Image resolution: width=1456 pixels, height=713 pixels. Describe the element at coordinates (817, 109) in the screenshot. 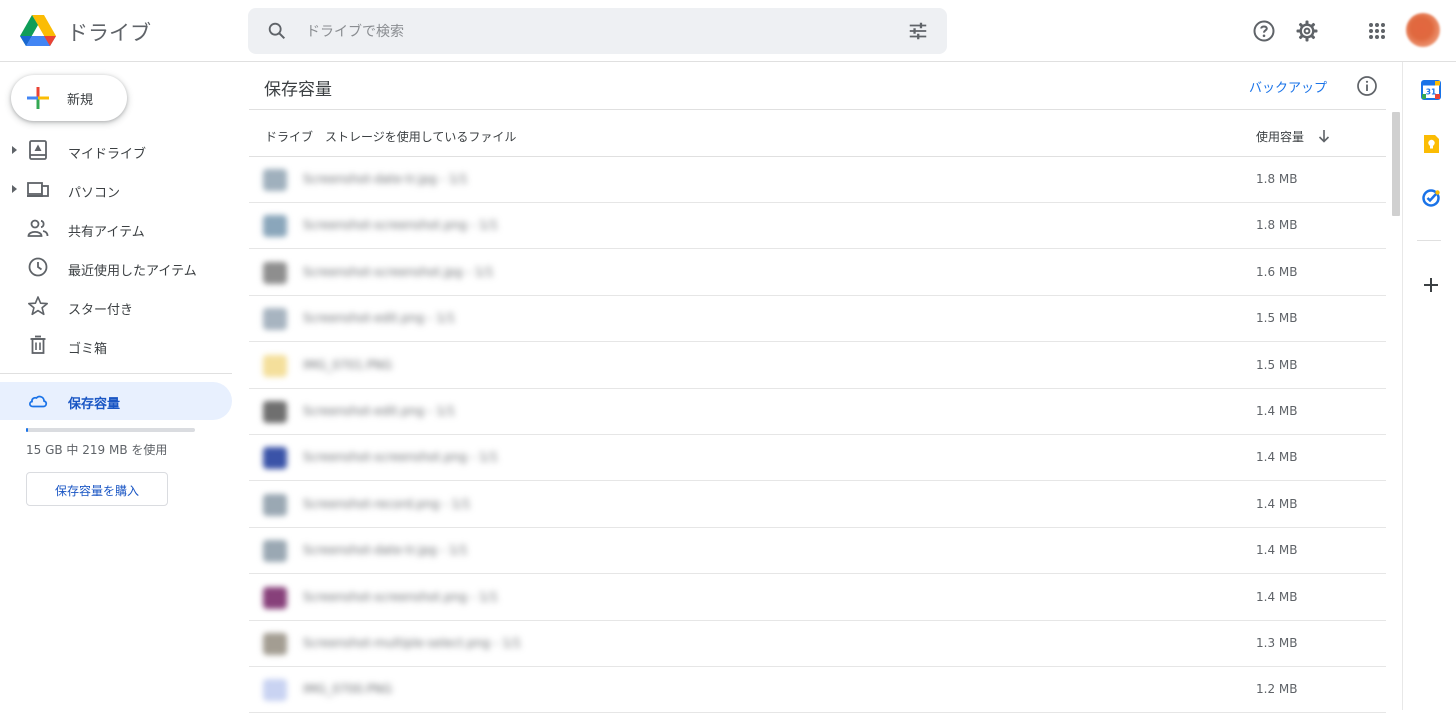

I see `header-divider` at that location.